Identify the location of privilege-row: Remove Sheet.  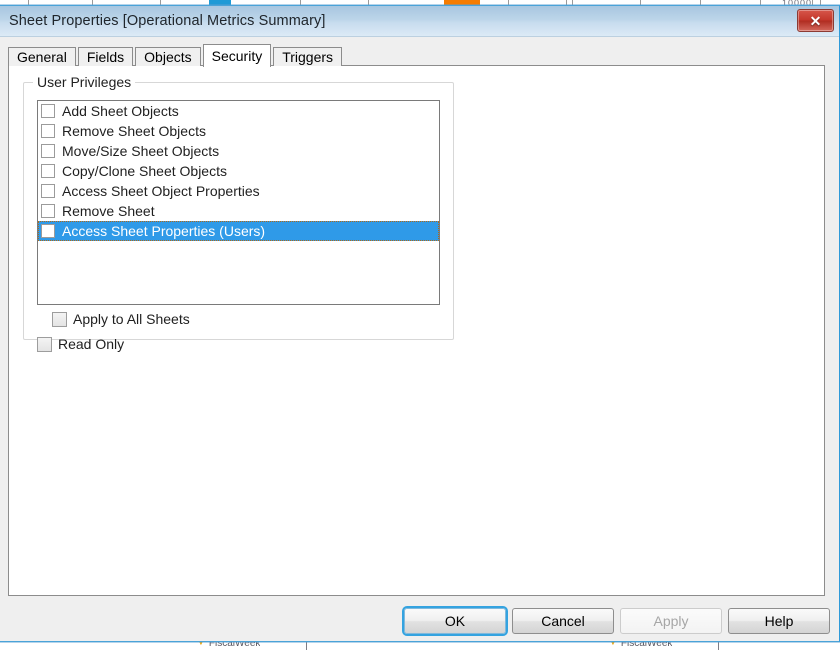
(238, 211).